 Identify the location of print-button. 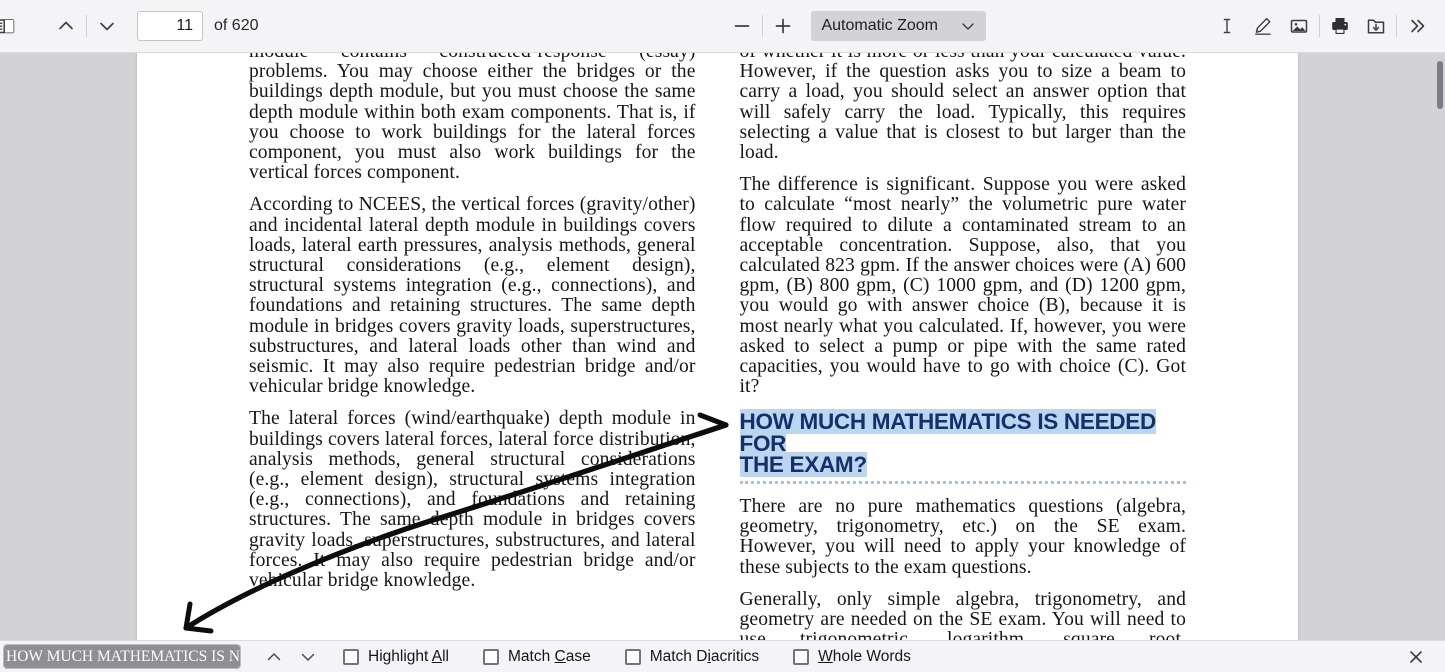
(1340, 26).